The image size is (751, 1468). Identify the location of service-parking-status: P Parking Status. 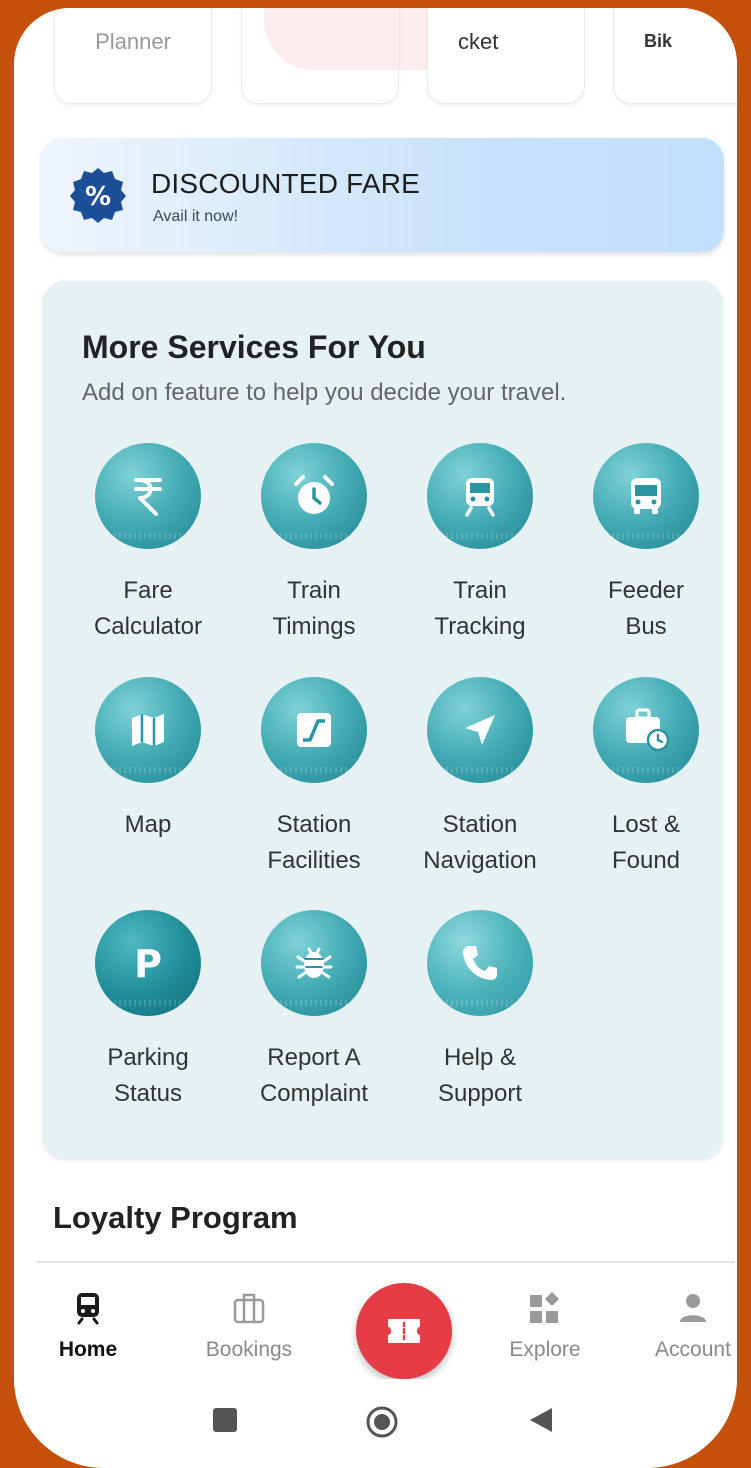
(148, 1011).